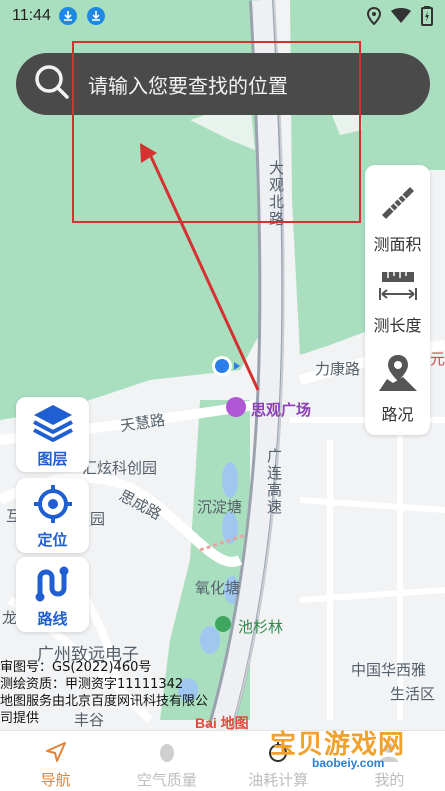 The width and height of the screenshot is (445, 791). I want to click on status-time: 11:44, so click(31, 15).